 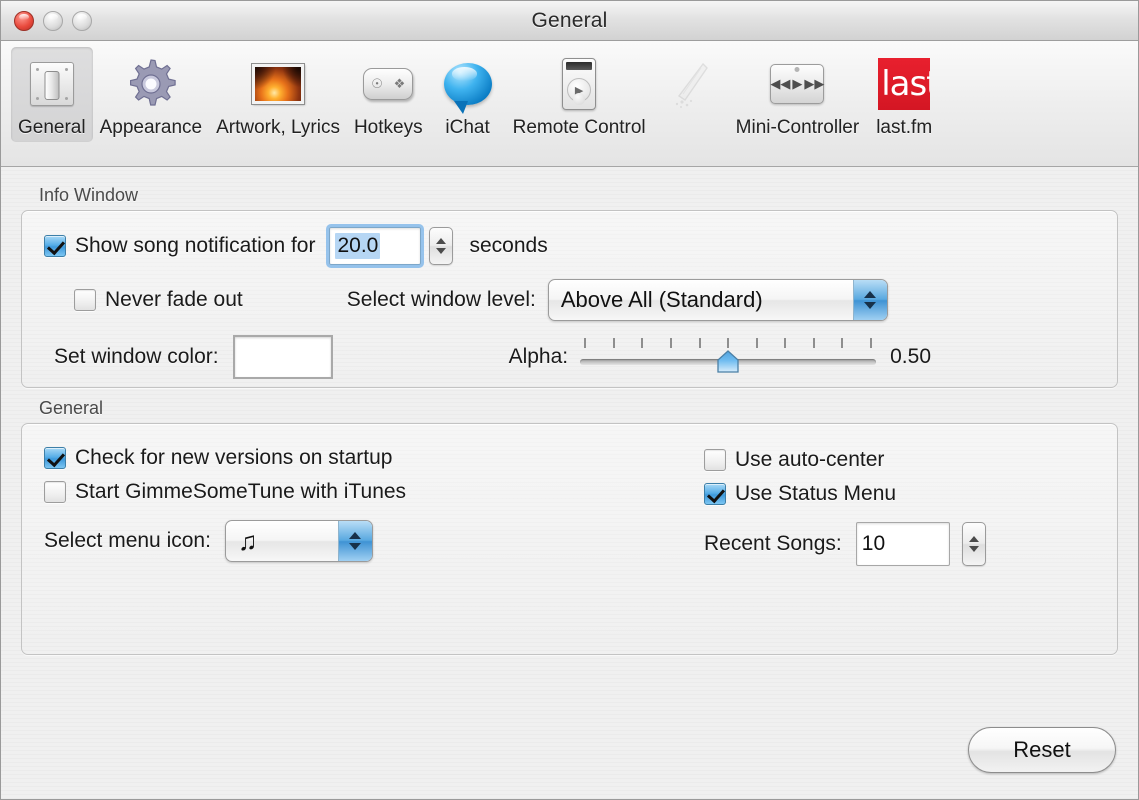 I want to click on menu-icon-chevron-icon, so click(x=354, y=541).